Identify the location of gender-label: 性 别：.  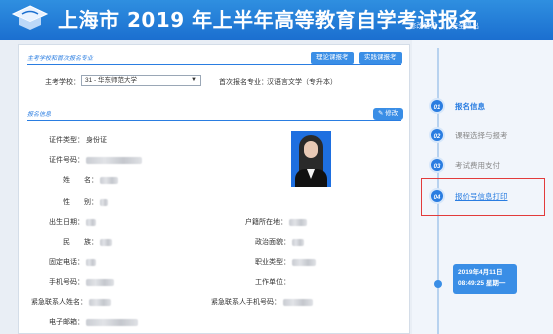
(80, 202).